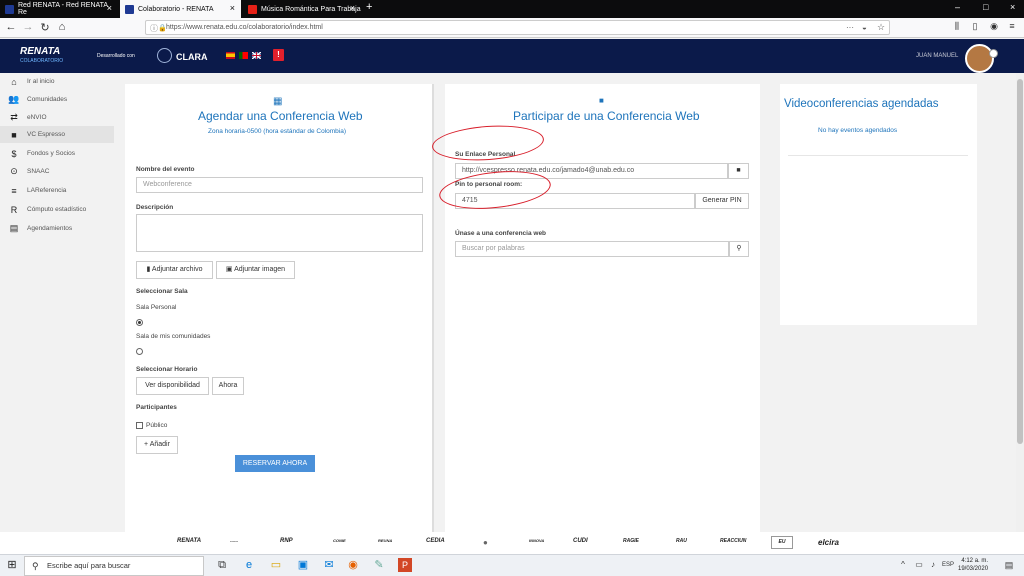  What do you see at coordinates (1012, 7) in the screenshot?
I see `window-close-button: ×` at bounding box center [1012, 7].